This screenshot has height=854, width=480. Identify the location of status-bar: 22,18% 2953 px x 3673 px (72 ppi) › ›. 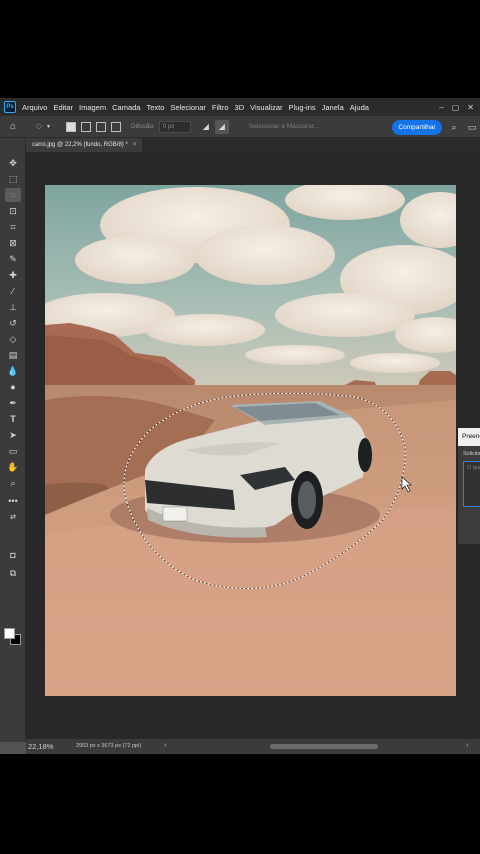
(253, 746).